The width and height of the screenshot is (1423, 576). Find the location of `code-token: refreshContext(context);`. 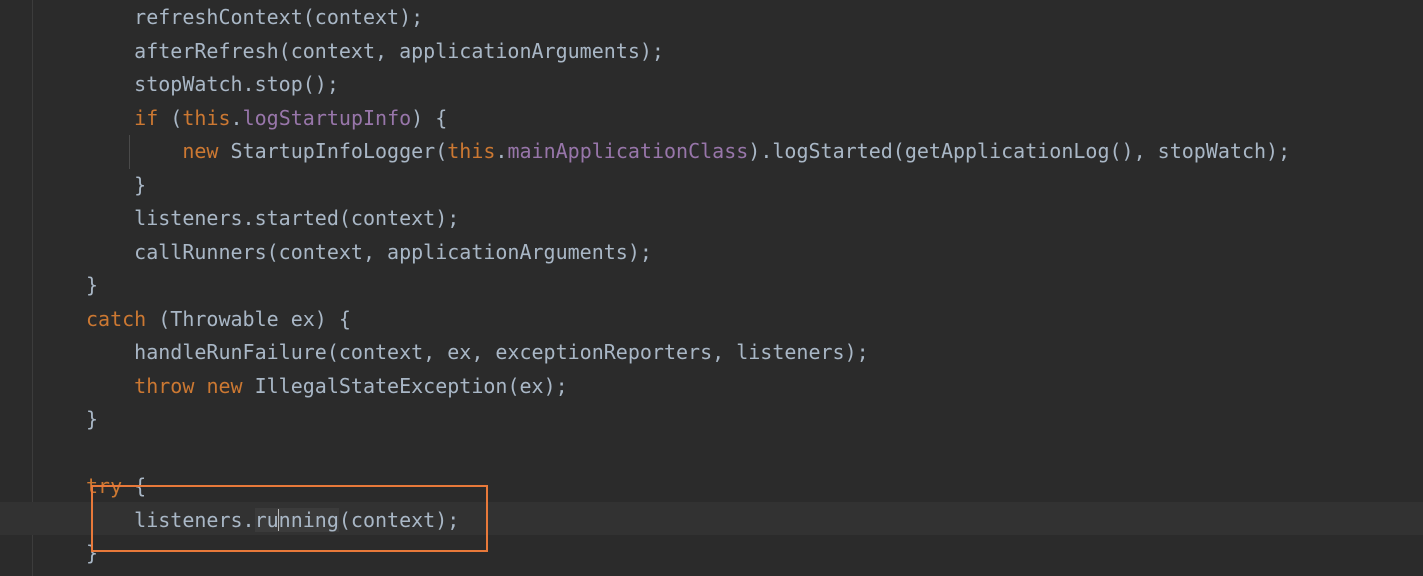

code-token: refreshContext(context); is located at coordinates (255, 17).